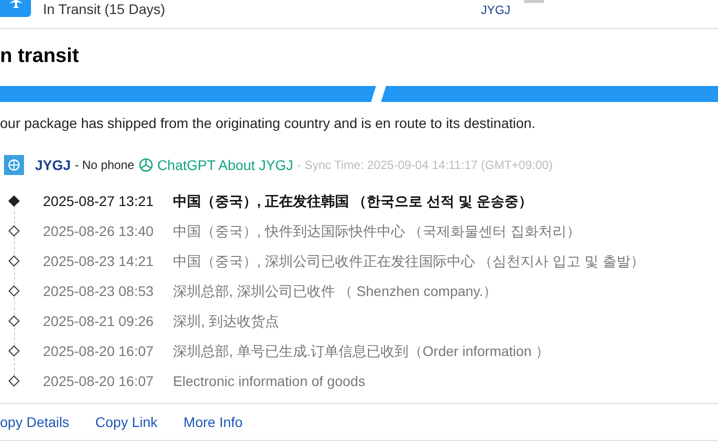  I want to click on event-time: 2025-08-27 13:21, so click(99, 201).